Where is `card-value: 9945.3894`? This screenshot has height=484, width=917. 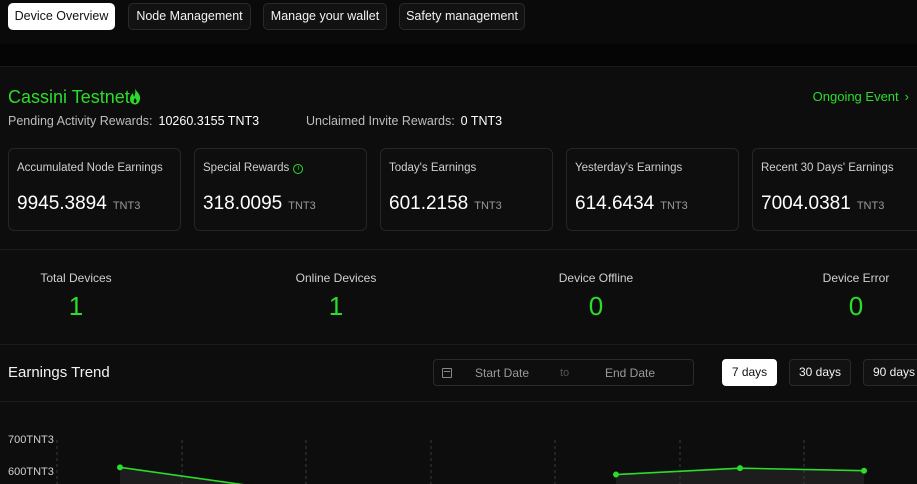
card-value: 9945.3894 is located at coordinates (62, 203).